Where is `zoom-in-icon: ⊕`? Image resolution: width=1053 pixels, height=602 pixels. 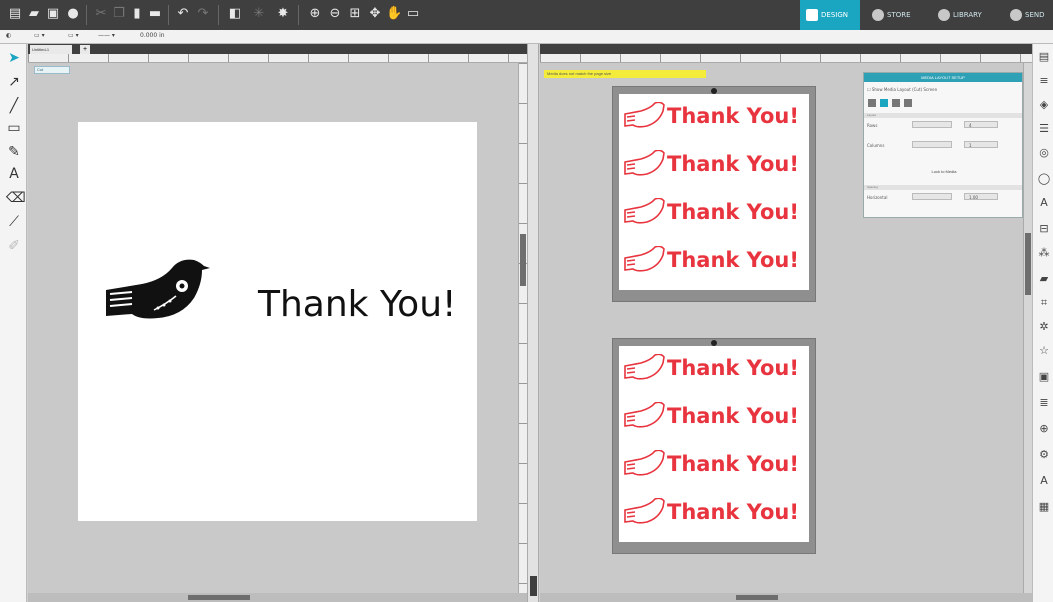
zoom-in-icon: ⊕ is located at coordinates (315, 14).